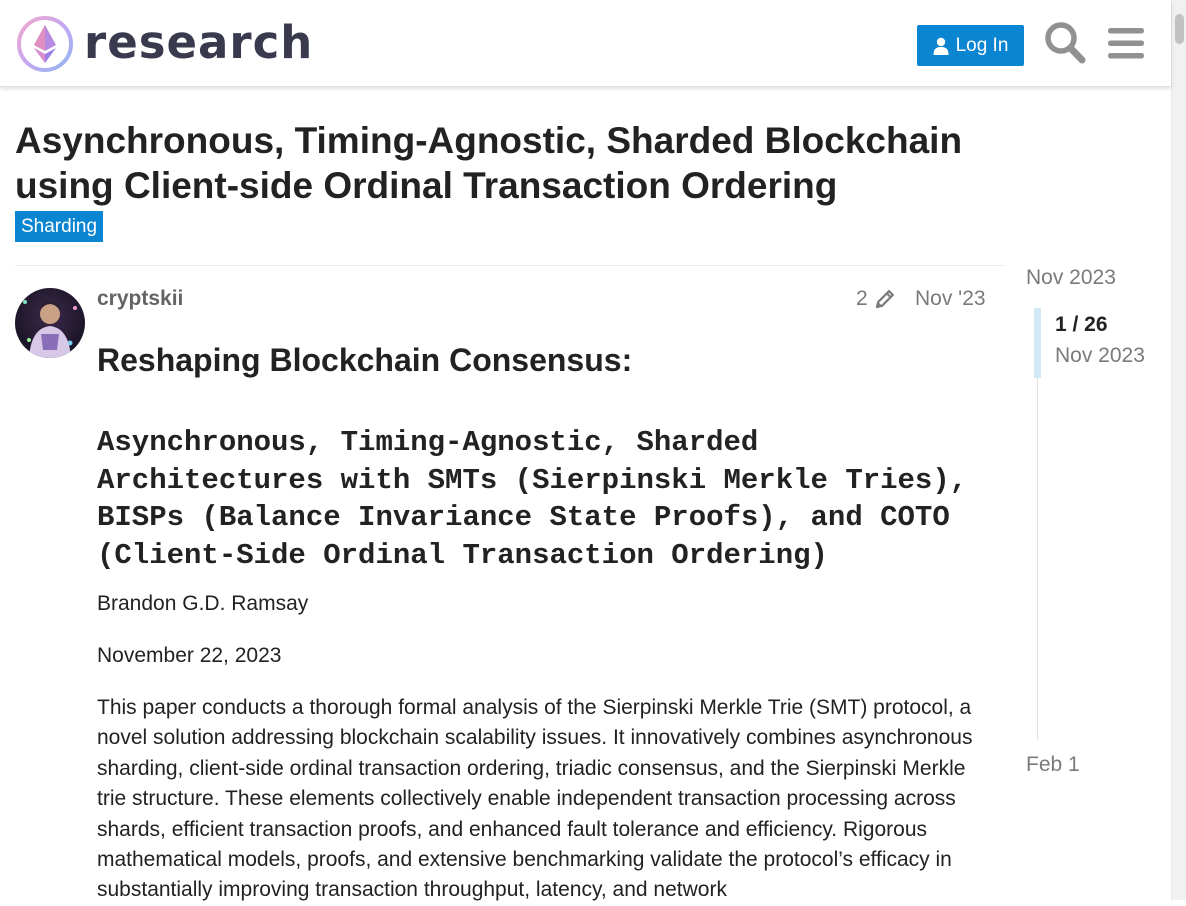  Describe the element at coordinates (45, 44) in the screenshot. I see `site-logo-icon` at that location.